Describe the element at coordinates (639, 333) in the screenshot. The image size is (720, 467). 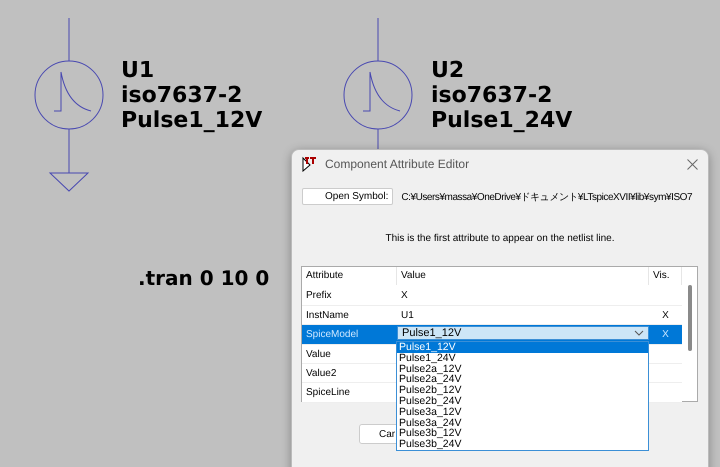
I see `caret-icon` at that location.